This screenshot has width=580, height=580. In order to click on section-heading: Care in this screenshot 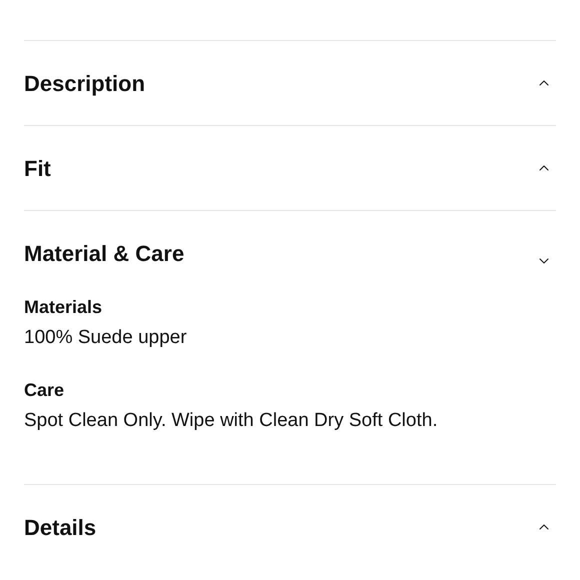, I will do `click(45, 390)`.